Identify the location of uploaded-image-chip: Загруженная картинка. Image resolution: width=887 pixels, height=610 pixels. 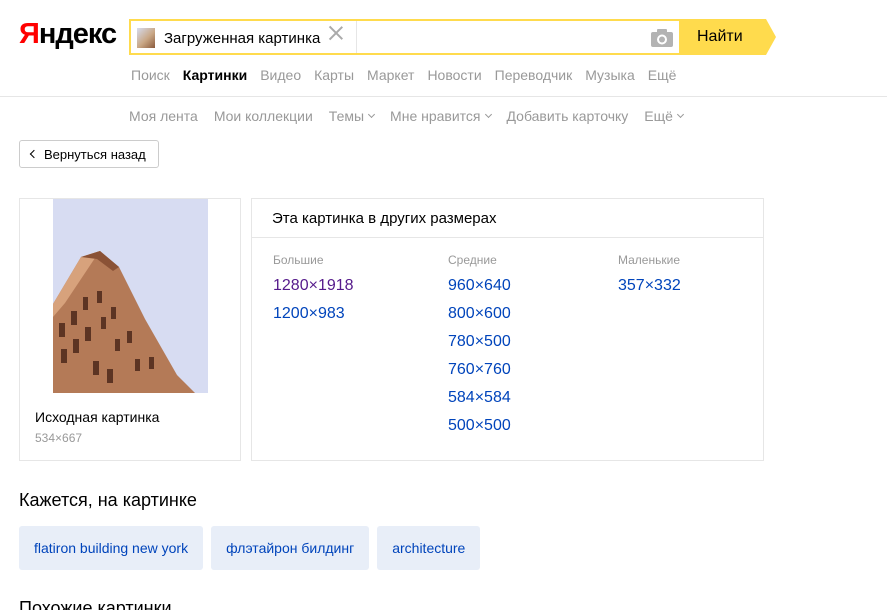
(228, 38).